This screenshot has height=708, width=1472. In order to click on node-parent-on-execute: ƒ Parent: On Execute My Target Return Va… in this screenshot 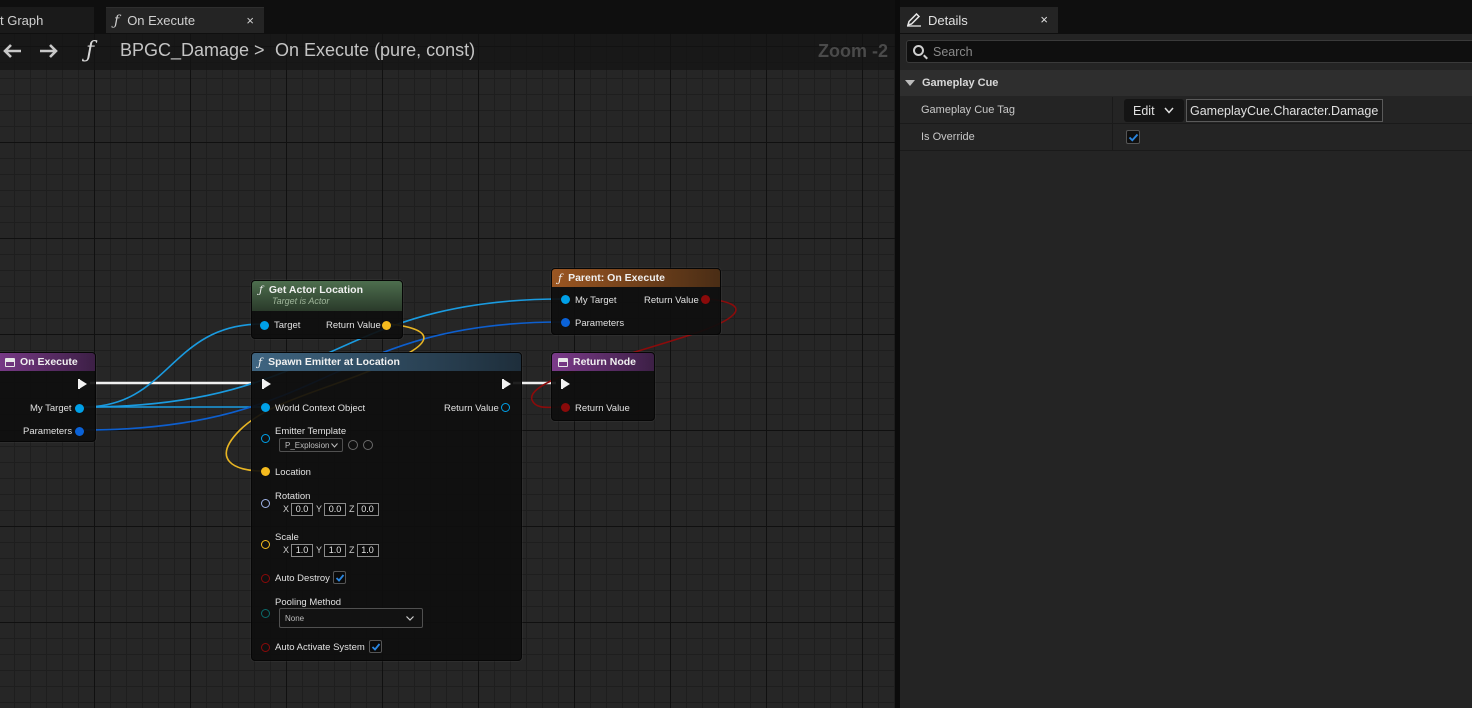, I will do `click(636, 301)`.